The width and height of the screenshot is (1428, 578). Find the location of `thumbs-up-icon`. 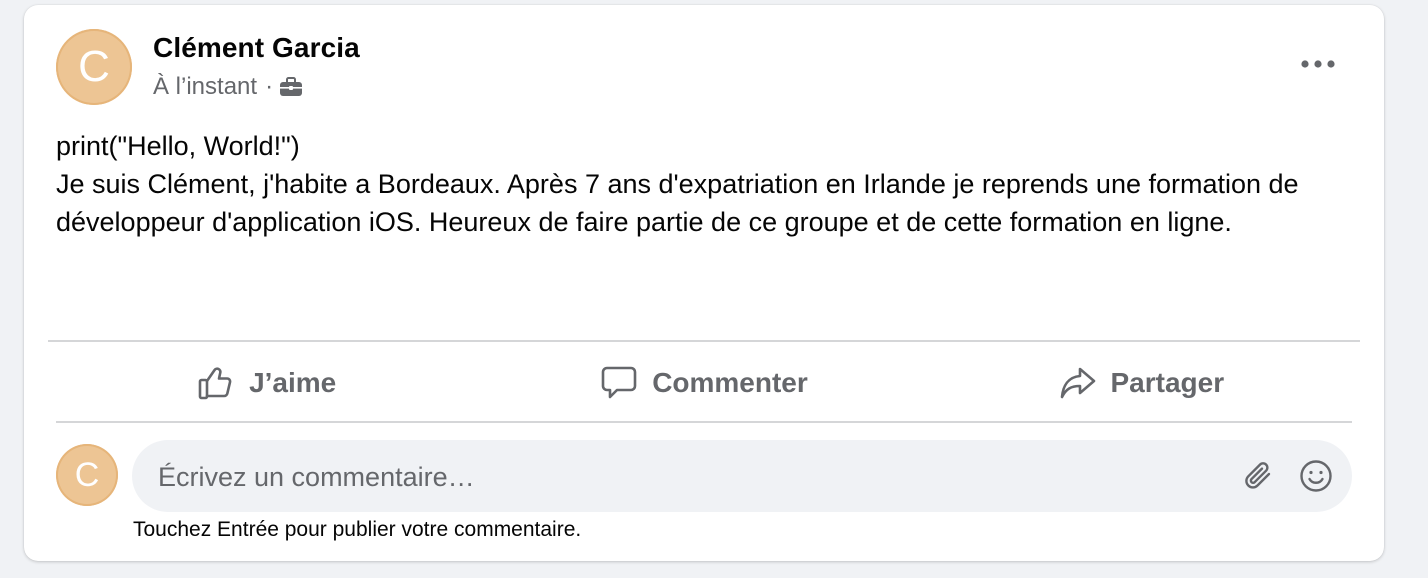

thumbs-up-icon is located at coordinates (215, 383).